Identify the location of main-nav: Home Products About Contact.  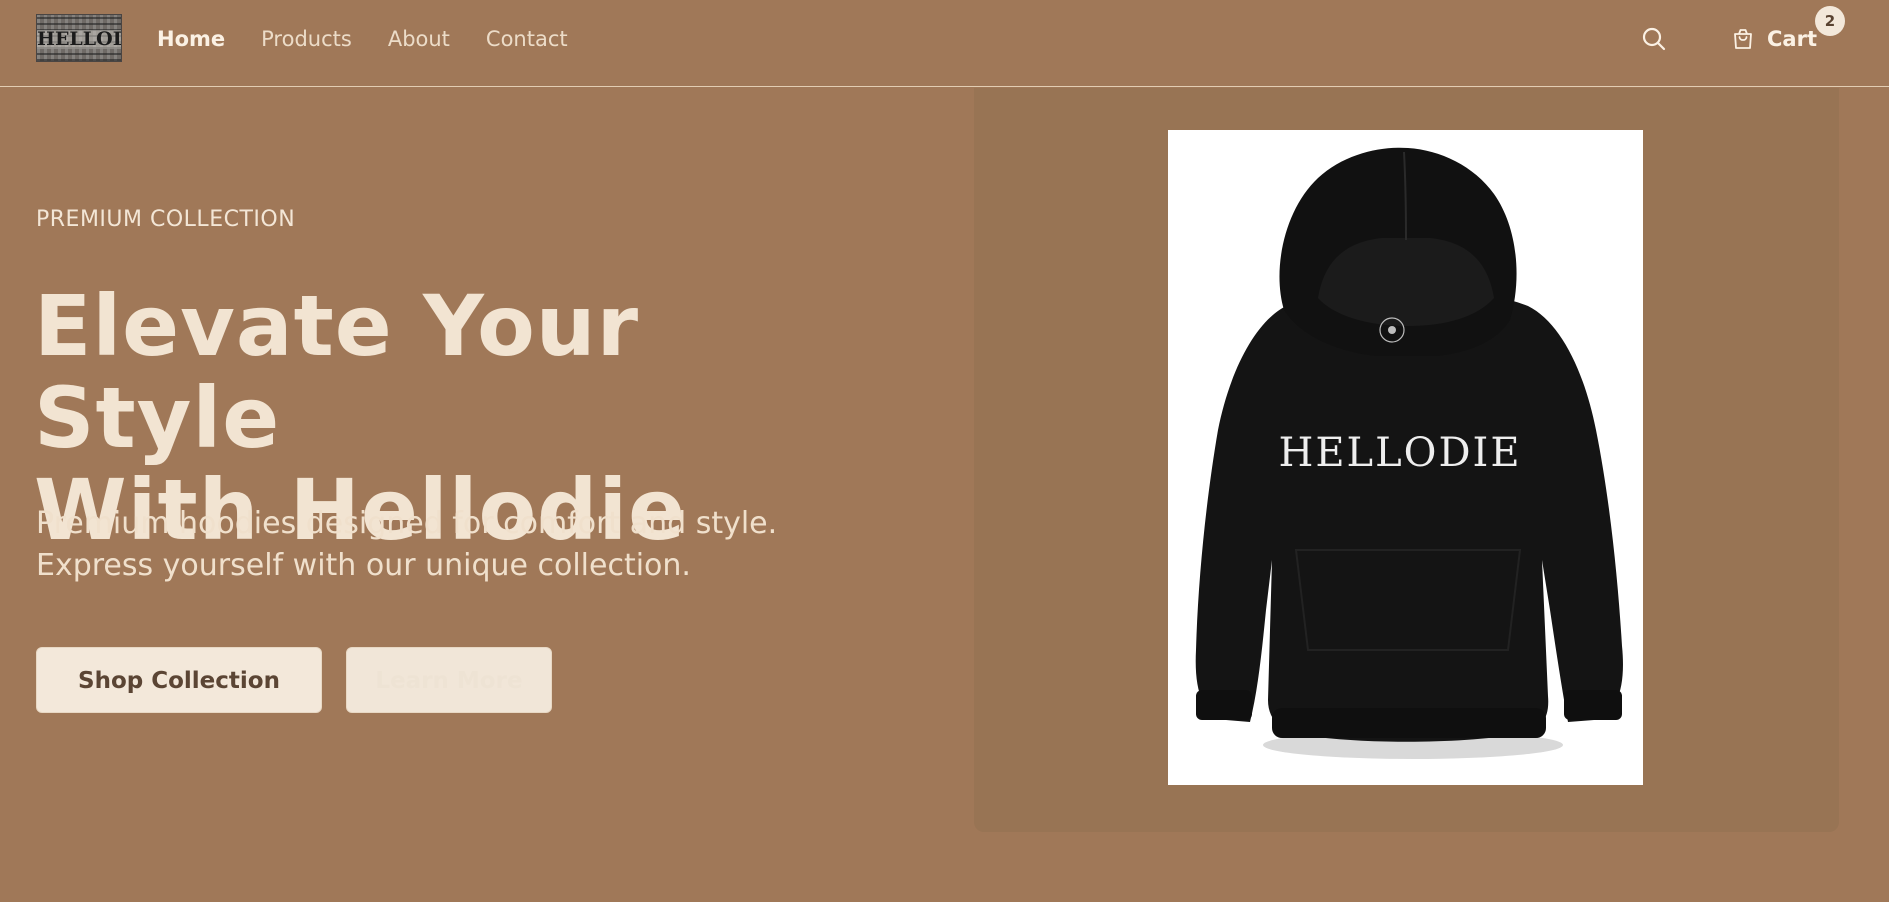
(380, 39).